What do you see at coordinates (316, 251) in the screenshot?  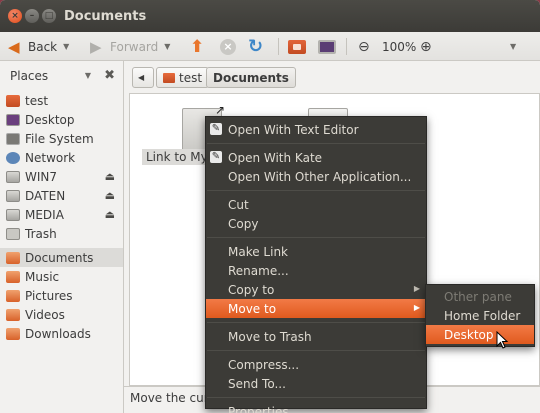 I see `menu-item-make-link: Make Link` at bounding box center [316, 251].